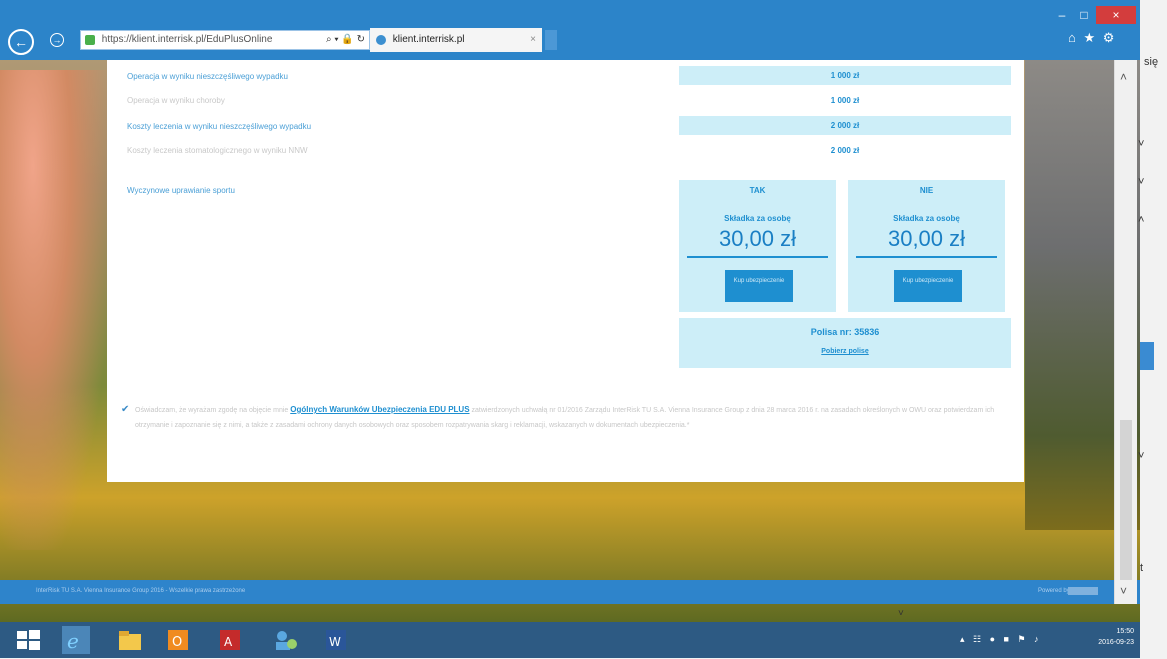  Describe the element at coordinates (381, 40) in the screenshot. I see `tab-favicon-icon` at that location.